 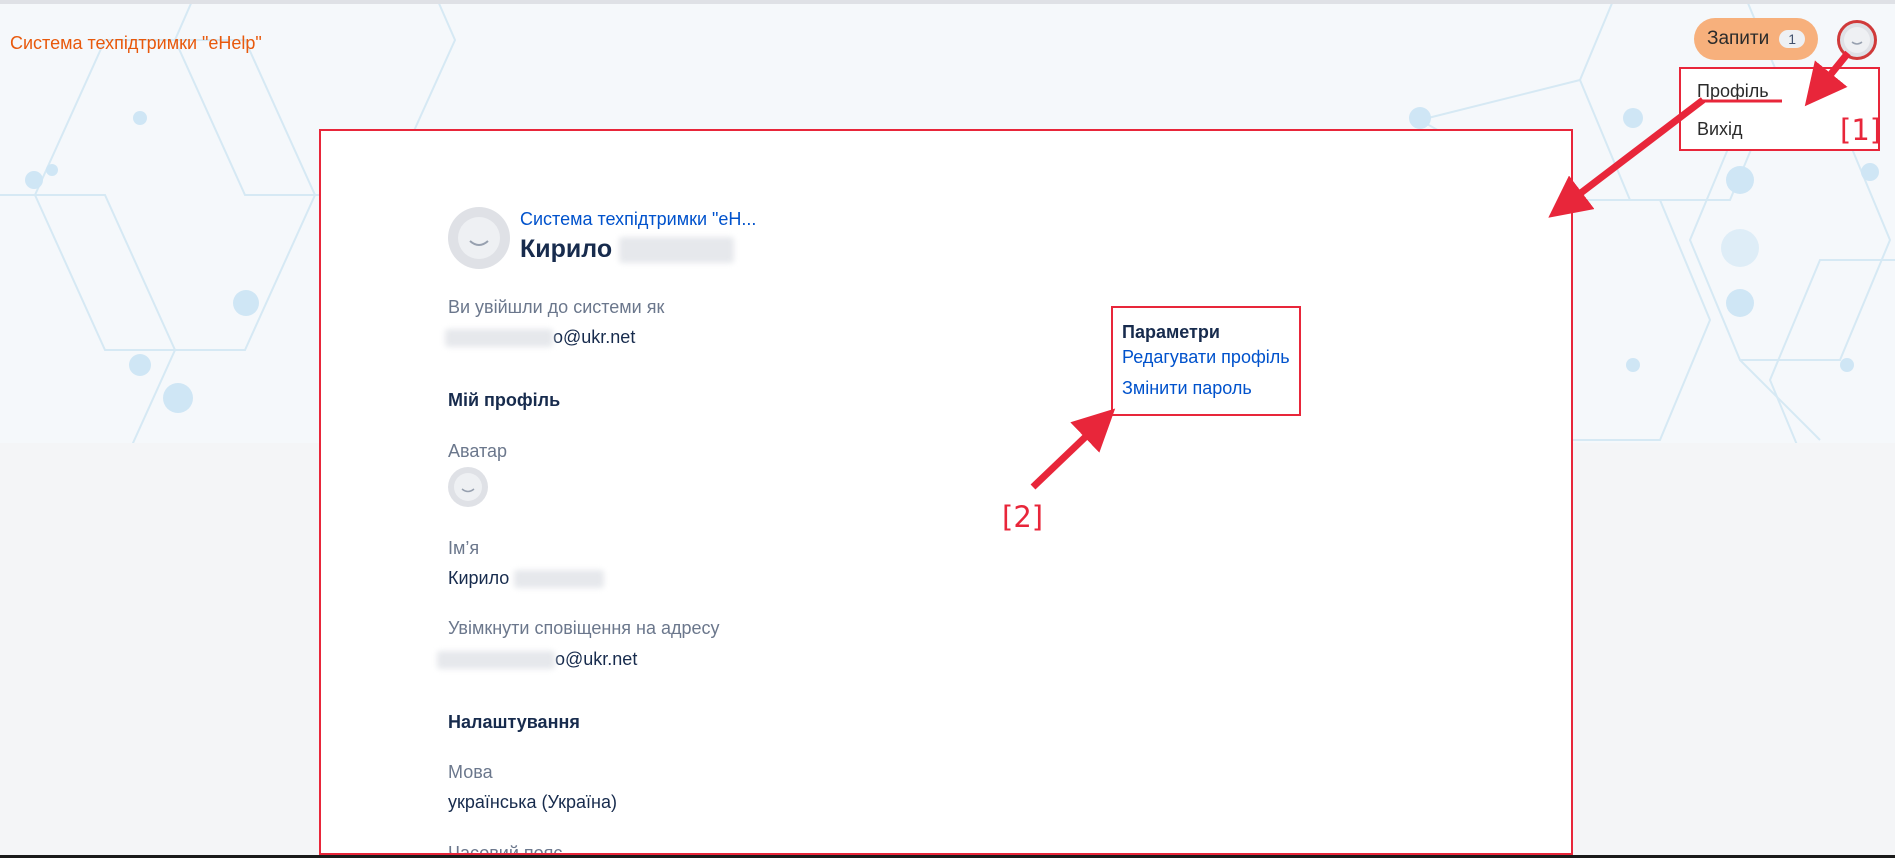 What do you see at coordinates (1738, 38) in the screenshot?
I see `requests-label: Запити` at bounding box center [1738, 38].